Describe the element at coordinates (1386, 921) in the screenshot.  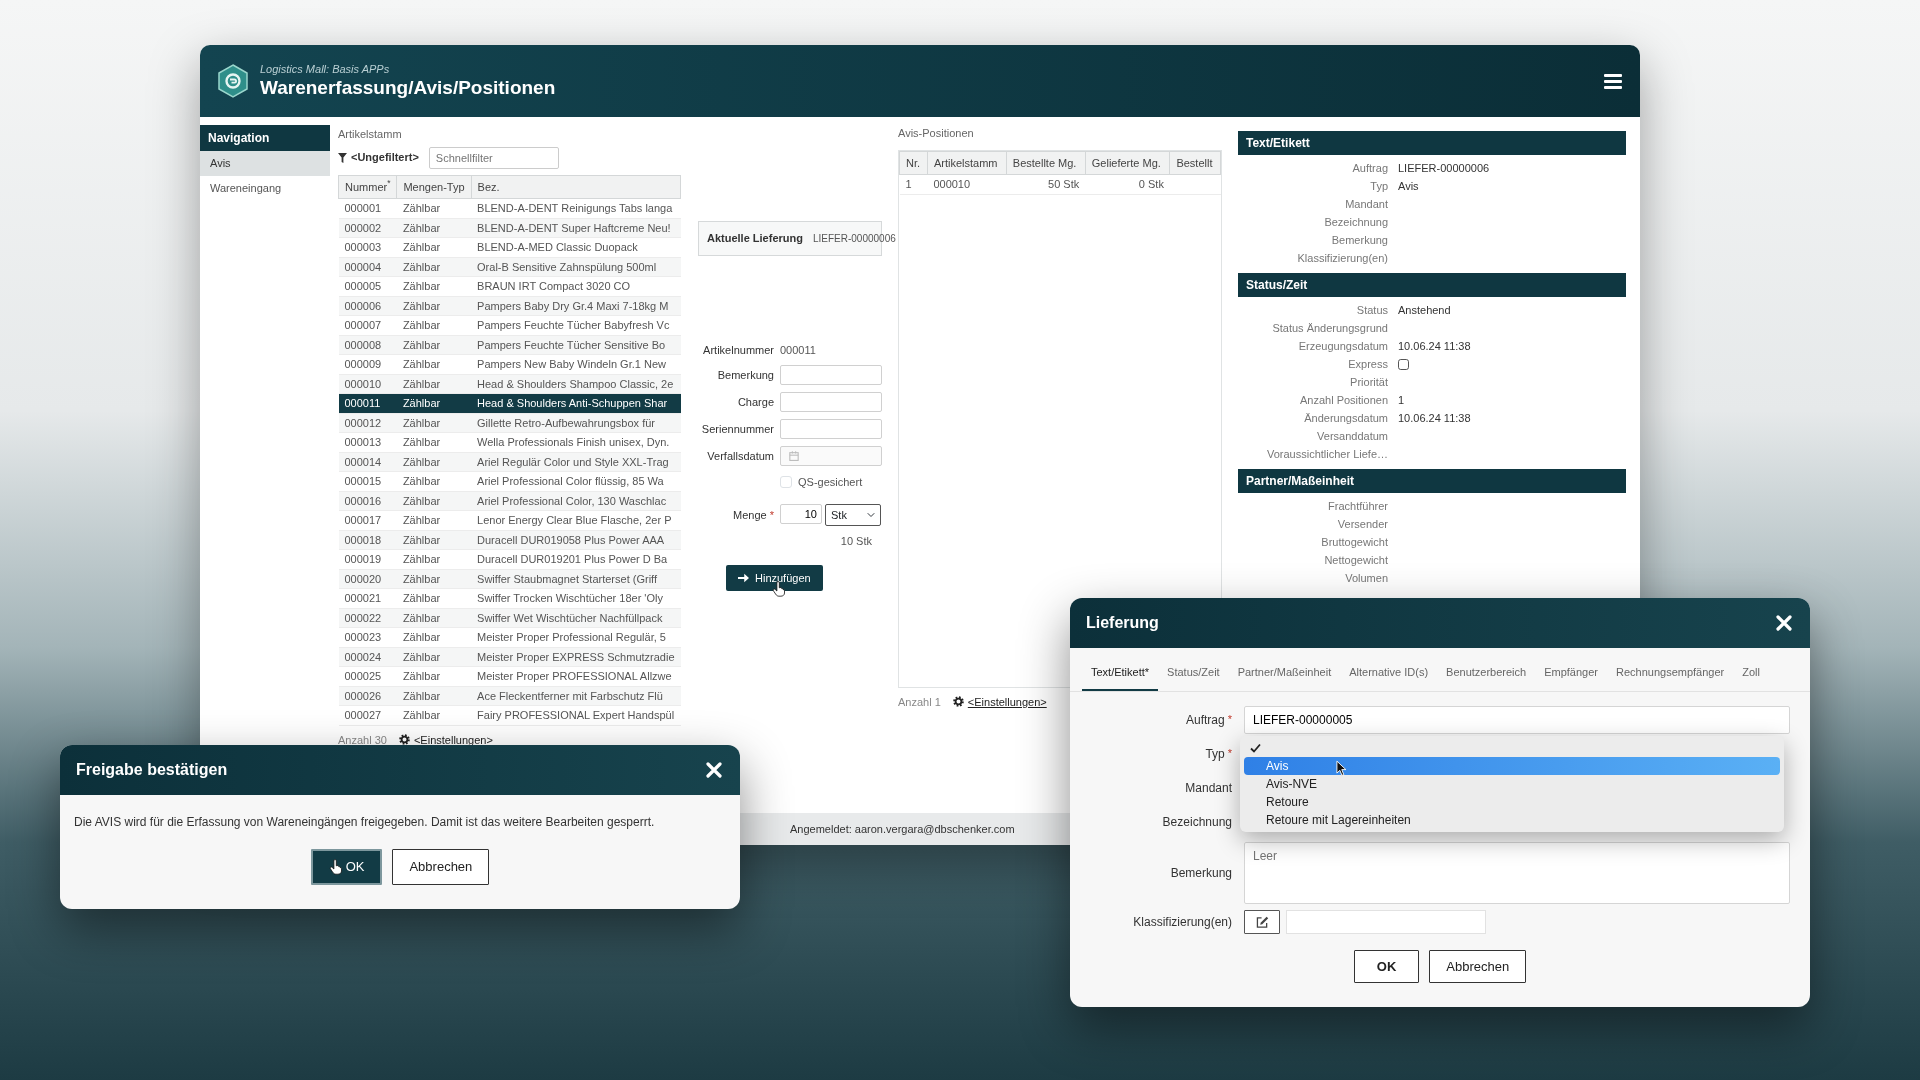
I see `input-field` at that location.